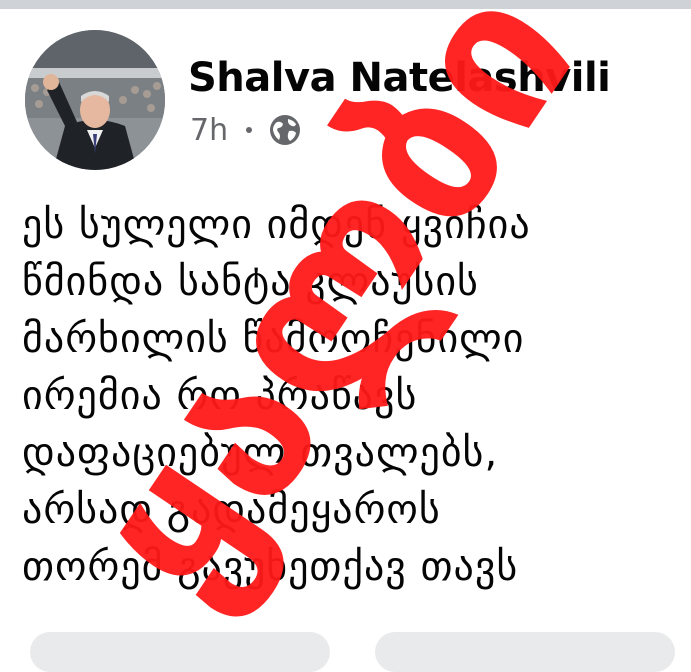  I want to click on post-line: თორემ გავუხეთქავ თავს, so click(270, 567).